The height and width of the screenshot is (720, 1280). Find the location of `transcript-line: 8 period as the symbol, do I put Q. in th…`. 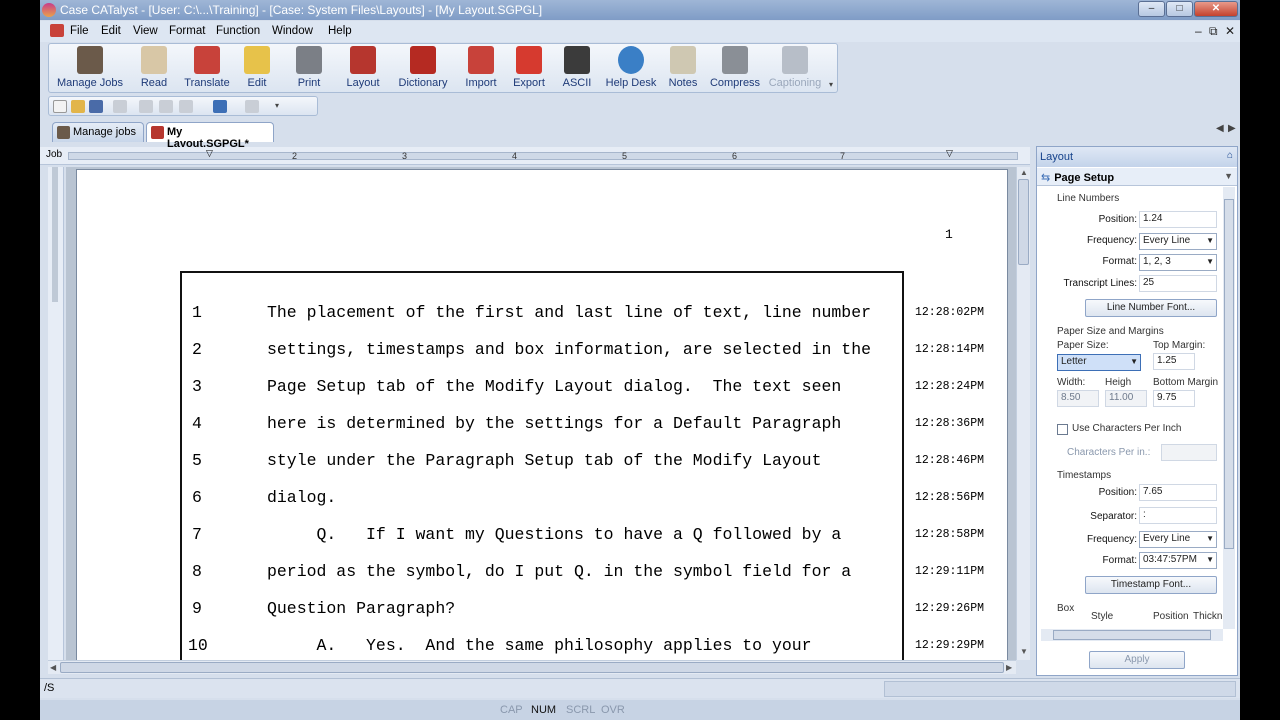

transcript-line: 8 period as the symbol, do I put Q. in th… is located at coordinates (542, 577).